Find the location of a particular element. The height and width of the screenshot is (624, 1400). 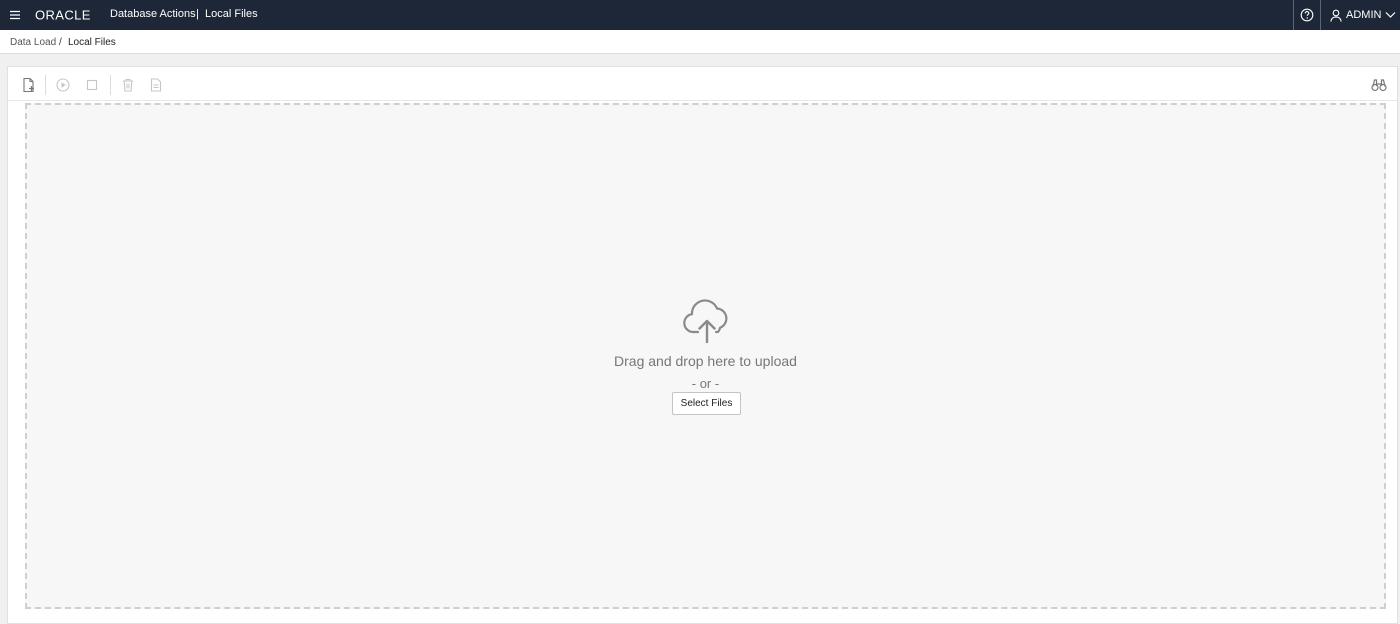

select-files-button: Select Files is located at coordinates (706, 403).